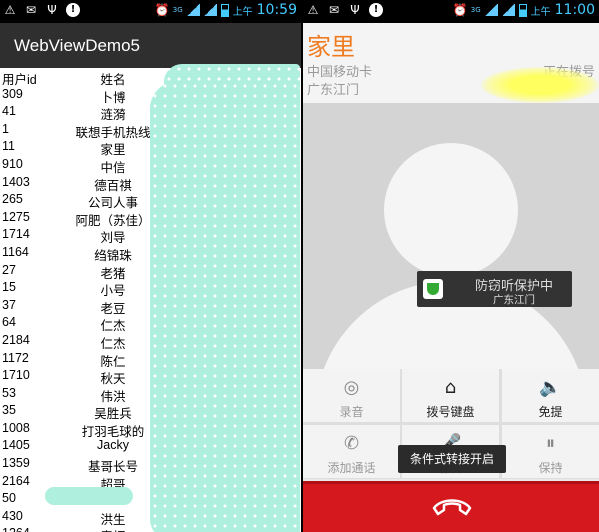 This screenshot has width=599, height=532. I want to click on status-time: 11:00, so click(574, 10).